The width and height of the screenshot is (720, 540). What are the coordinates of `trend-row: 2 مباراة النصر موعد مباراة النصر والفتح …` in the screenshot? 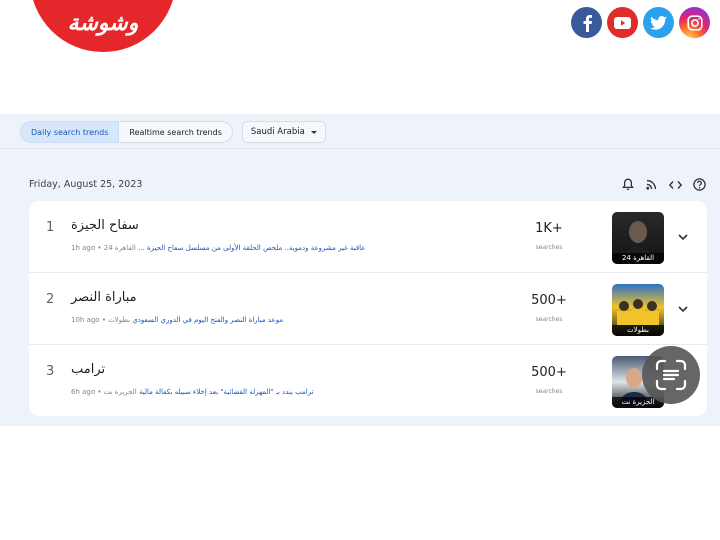 It's located at (368, 309).